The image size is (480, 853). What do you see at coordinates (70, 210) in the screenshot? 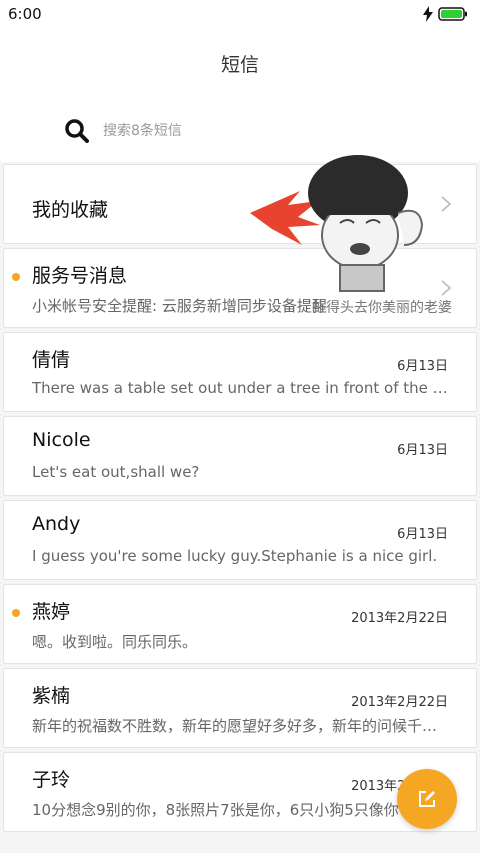
I see `favorites-label: 我的收藏` at bounding box center [70, 210].